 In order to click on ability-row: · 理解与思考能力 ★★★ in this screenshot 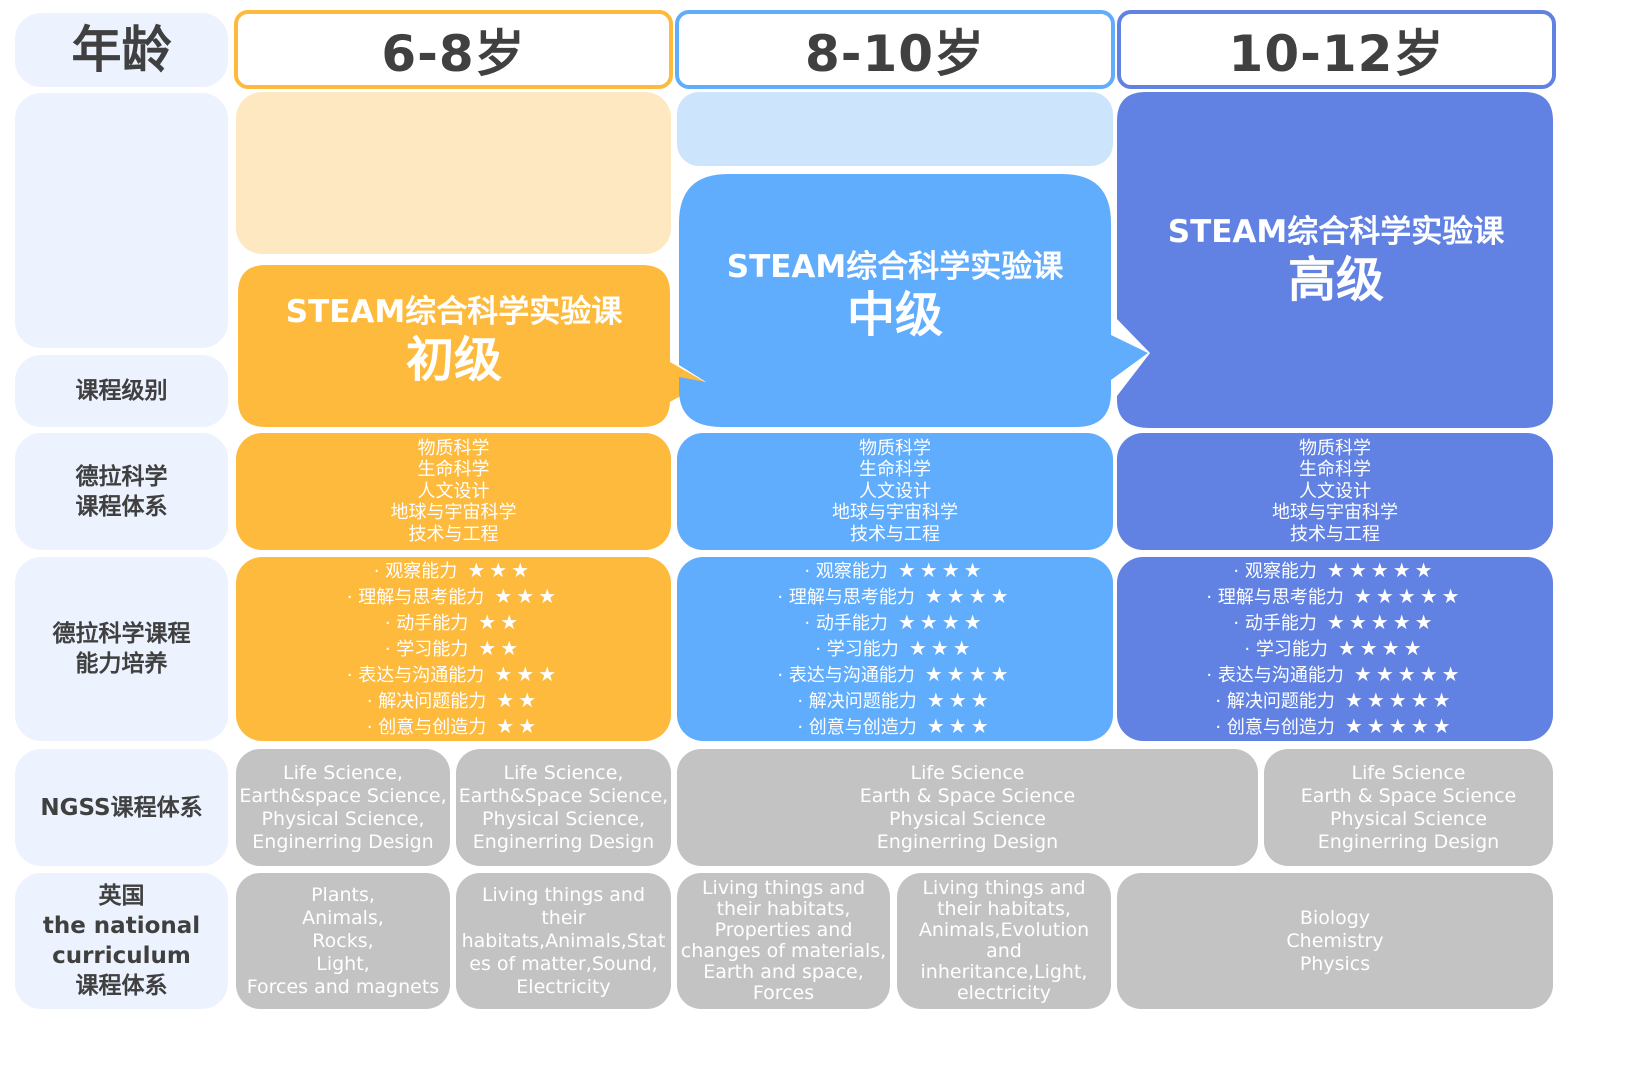, I will do `click(453, 597)`.